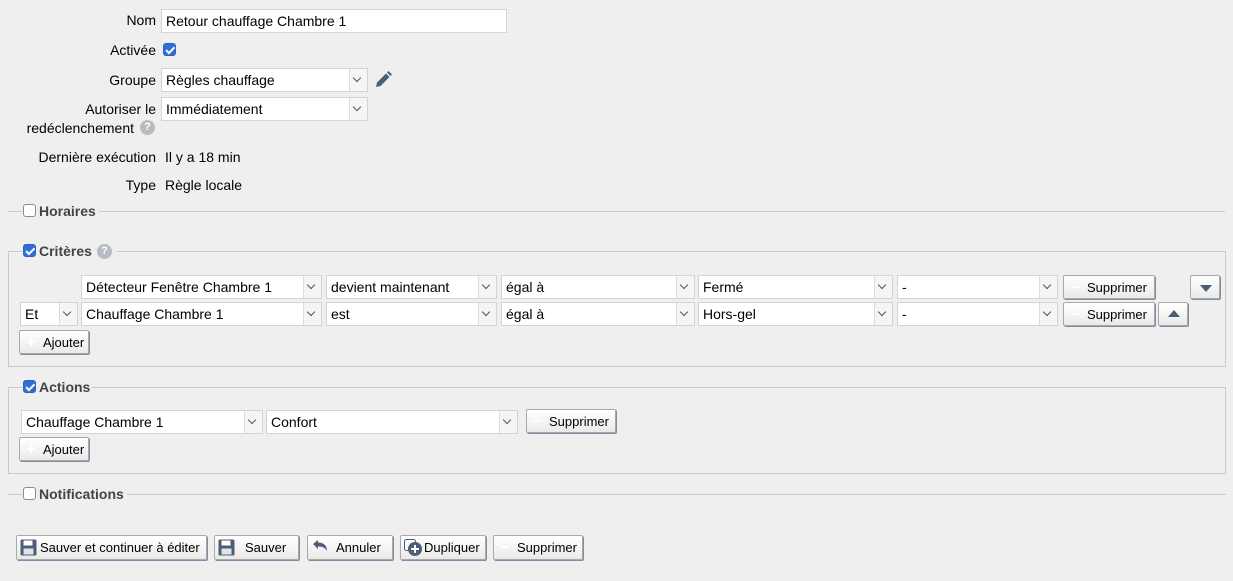 The image size is (1233, 581). Describe the element at coordinates (67, 211) in the screenshot. I see `schedules-legend: Horaires` at that location.